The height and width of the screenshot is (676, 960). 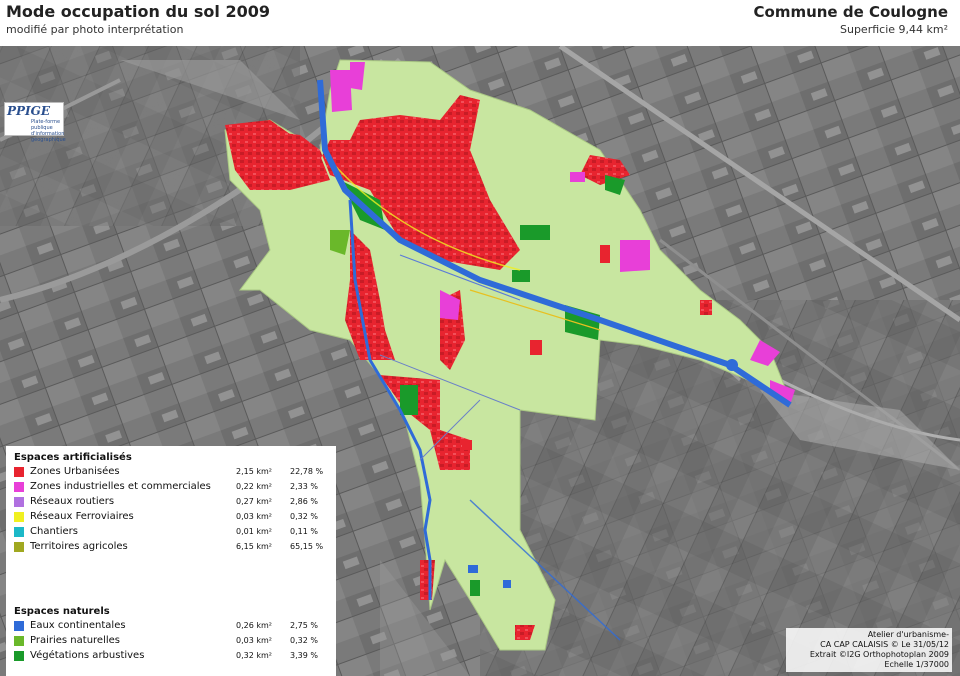 I want to click on legend-area: 2,15 km², so click(x=254, y=471).